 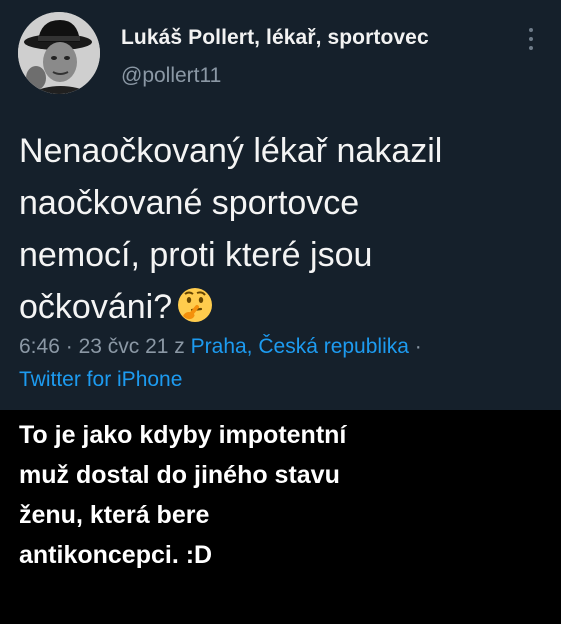 What do you see at coordinates (532, 41) in the screenshot?
I see `more-options-icon` at bounding box center [532, 41].